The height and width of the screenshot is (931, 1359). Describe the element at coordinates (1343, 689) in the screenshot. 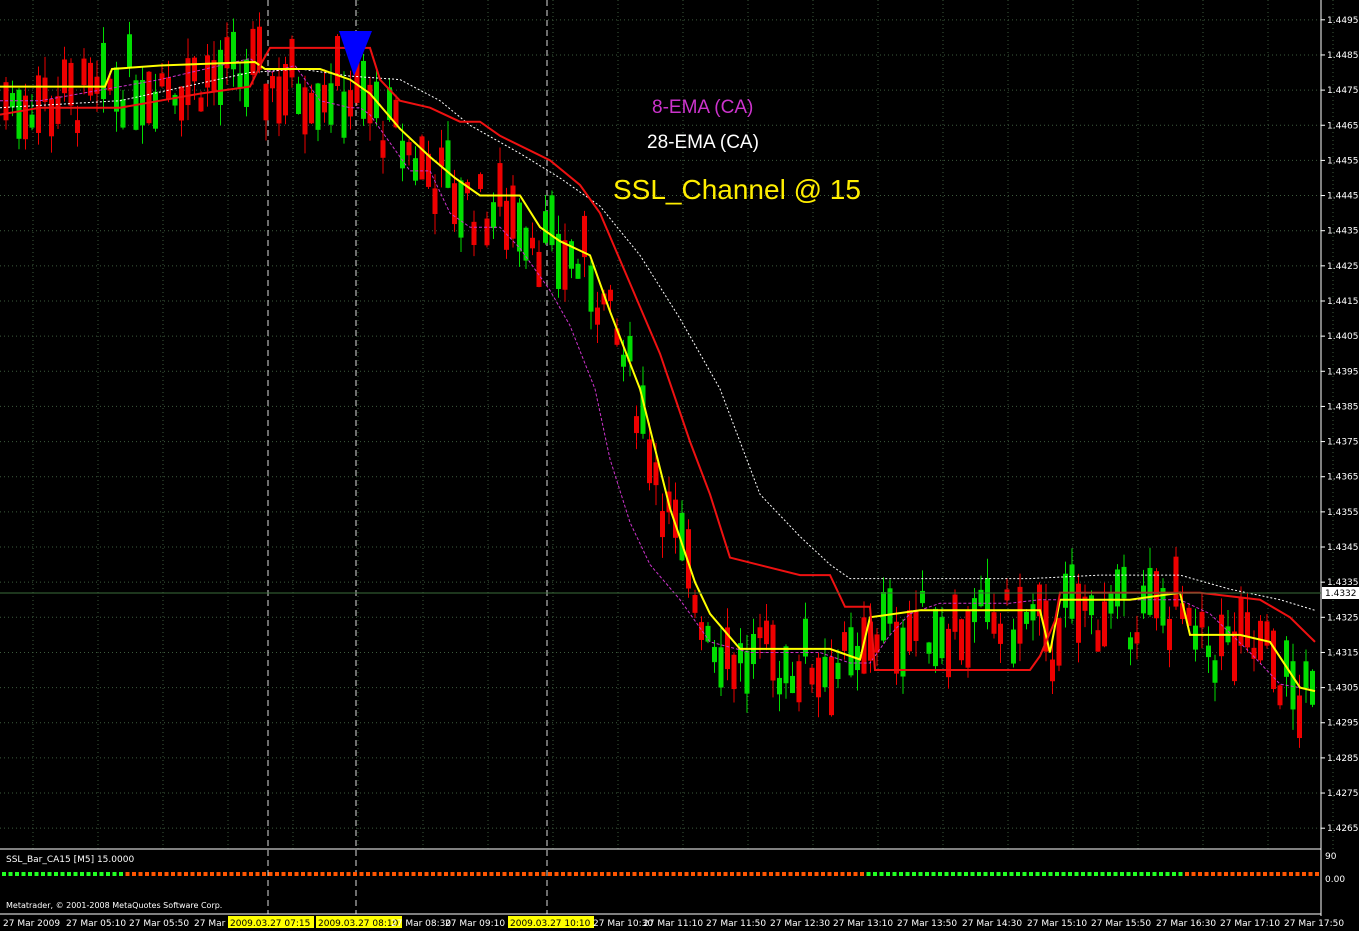

I see `price-tick-label: 1.4305` at that location.